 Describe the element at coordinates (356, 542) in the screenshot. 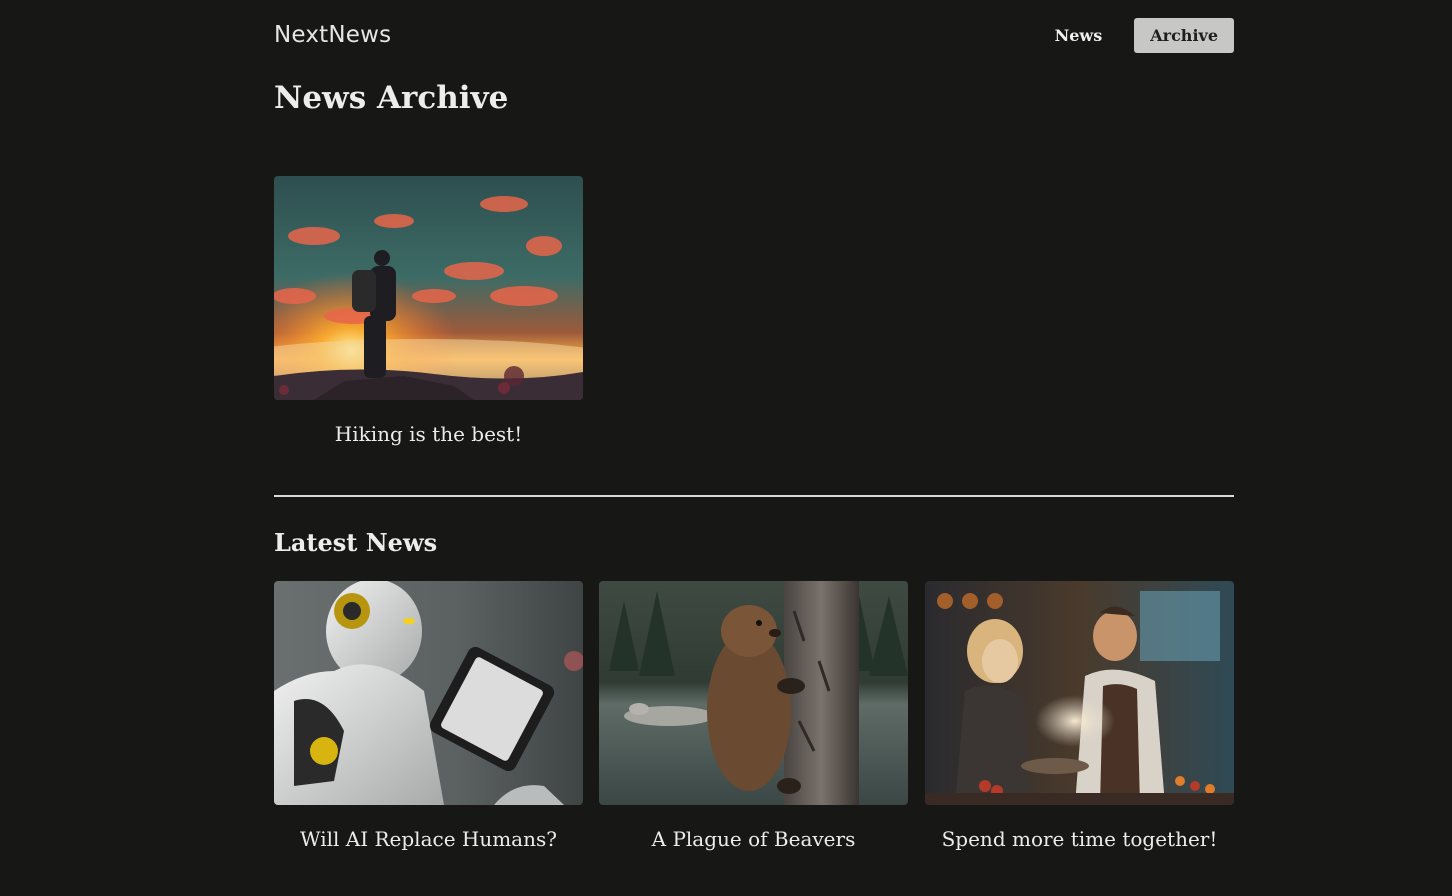

I see `latest-news-heading: Latest News` at that location.